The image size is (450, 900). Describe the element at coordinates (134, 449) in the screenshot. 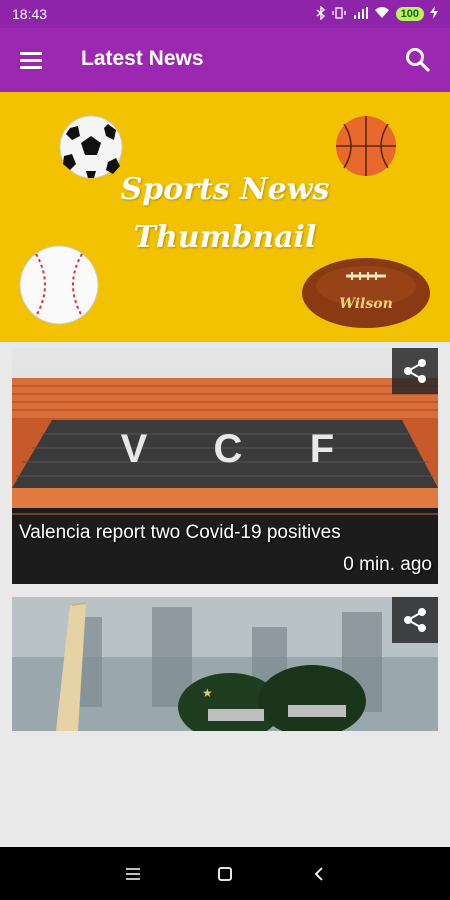

I see `stadium-letter: V` at that location.